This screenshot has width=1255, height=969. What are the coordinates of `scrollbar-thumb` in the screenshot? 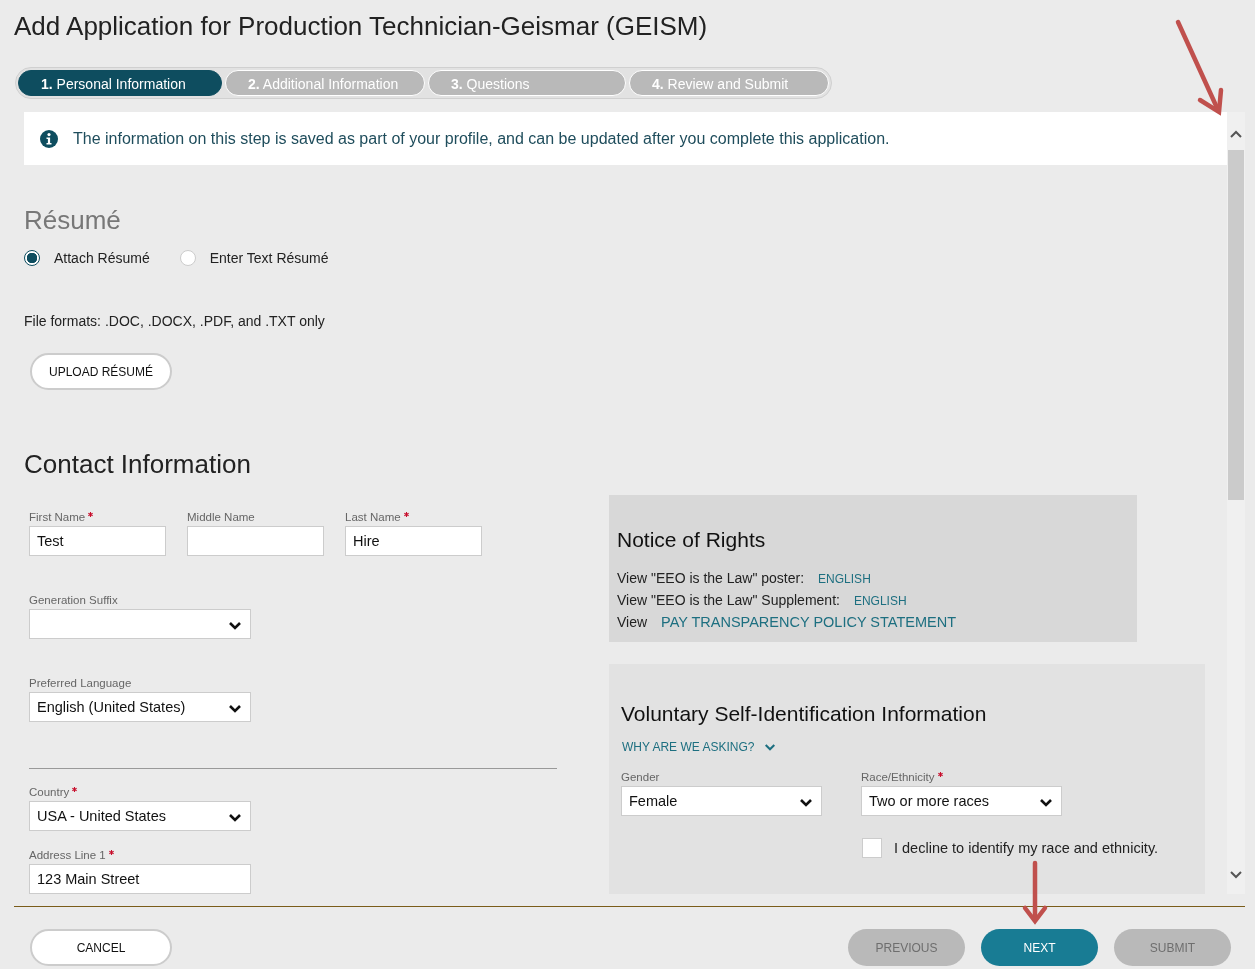 It's located at (1236, 325).